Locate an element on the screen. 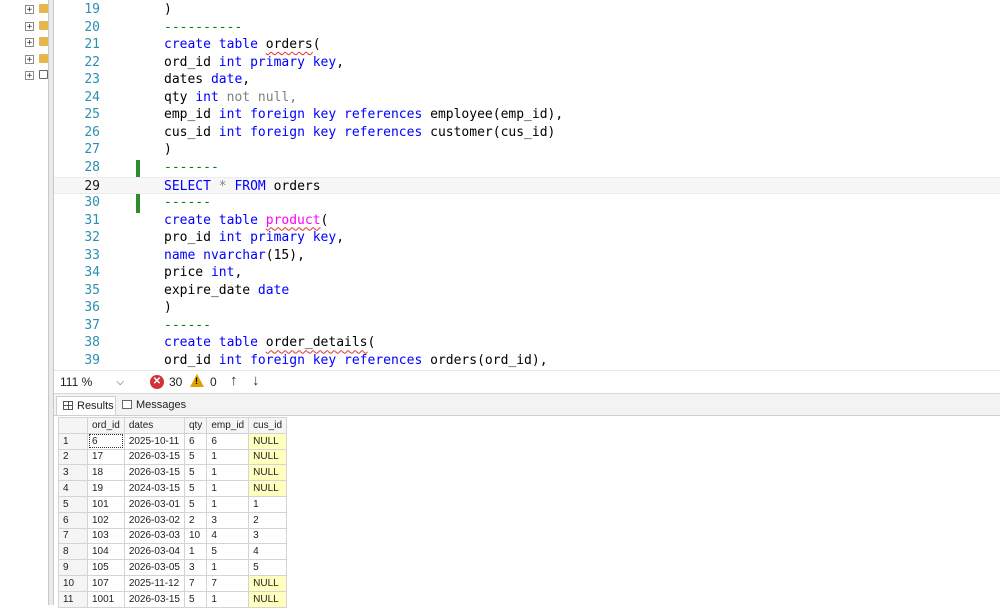 Image resolution: width=1000 pixels, height=608 pixels. table-row: 10 107 2025-11-12 7 7 NULL is located at coordinates (173, 583).